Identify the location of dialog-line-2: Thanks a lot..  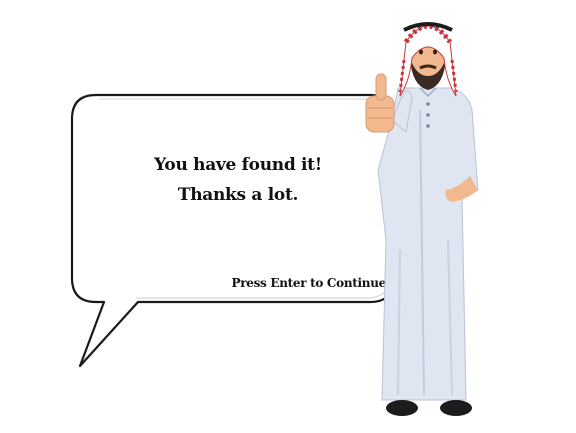
(238, 195).